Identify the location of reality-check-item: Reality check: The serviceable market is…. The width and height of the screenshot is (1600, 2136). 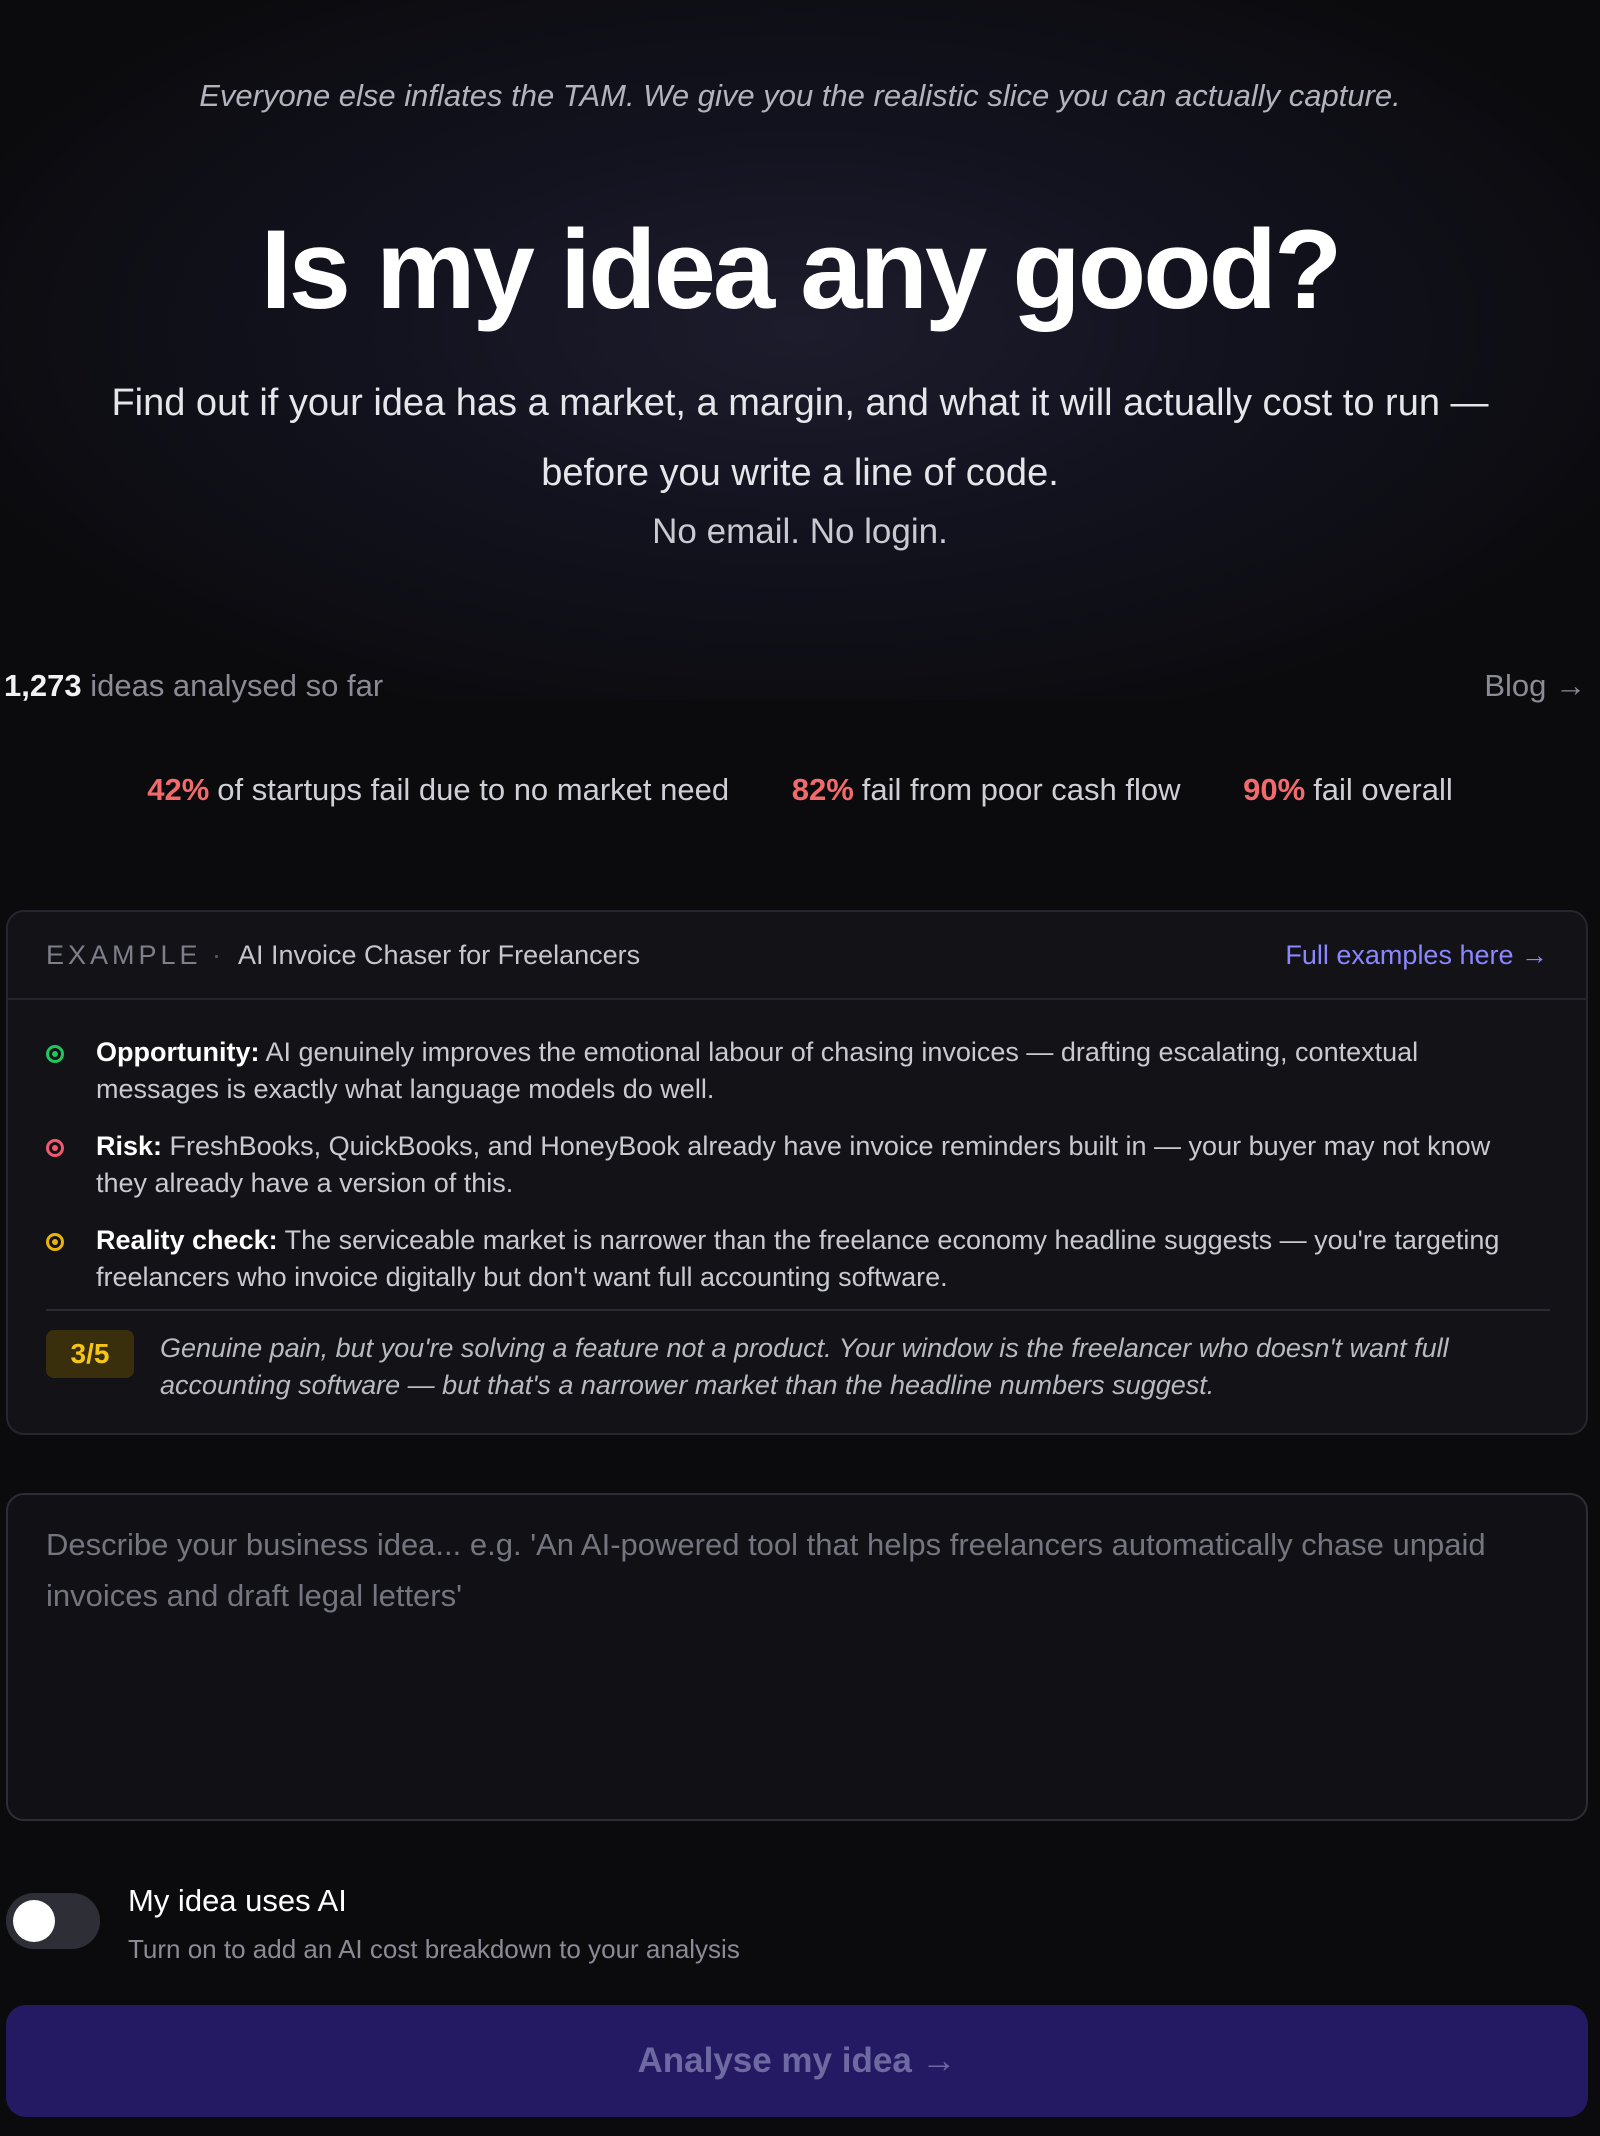
(796, 1259).